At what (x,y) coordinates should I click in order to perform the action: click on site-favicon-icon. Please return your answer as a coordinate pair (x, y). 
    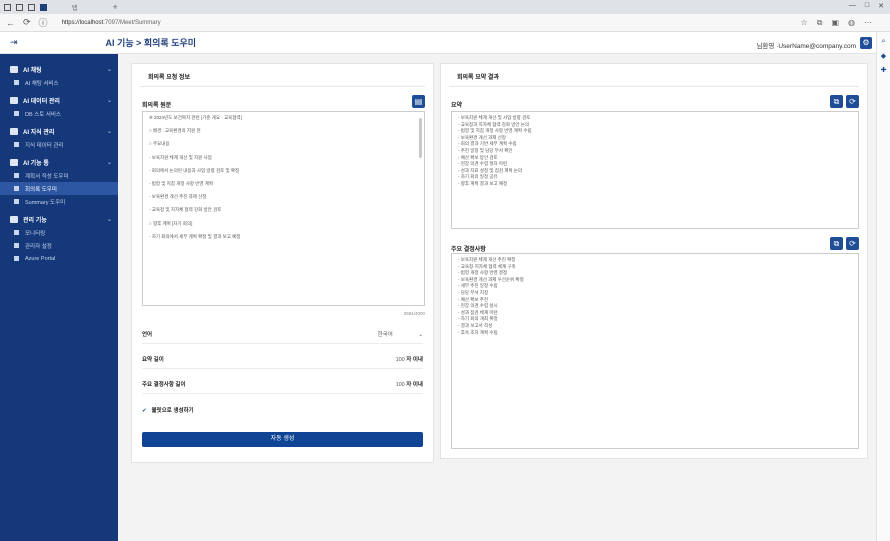
    Looking at the image, I should click on (43, 7).